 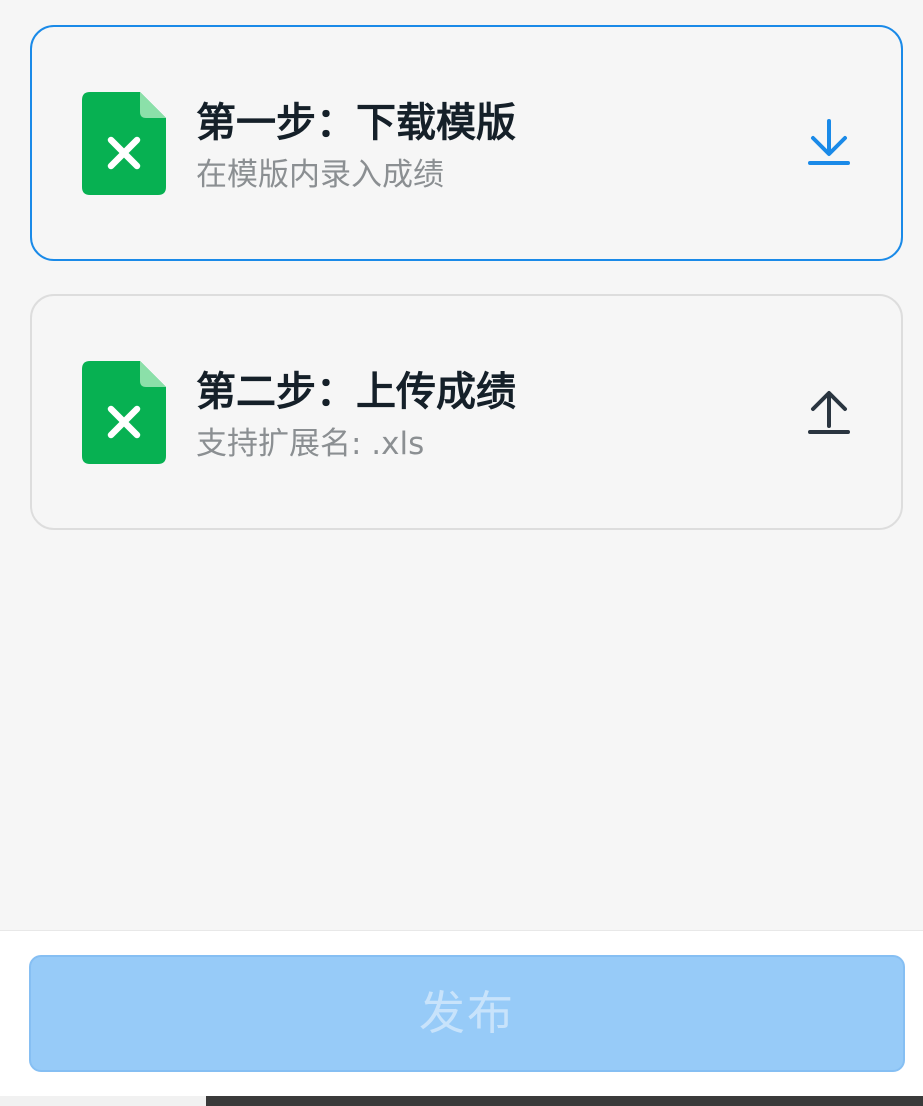 I want to click on step-1-title: 第一步：下载模版, so click(x=356, y=123).